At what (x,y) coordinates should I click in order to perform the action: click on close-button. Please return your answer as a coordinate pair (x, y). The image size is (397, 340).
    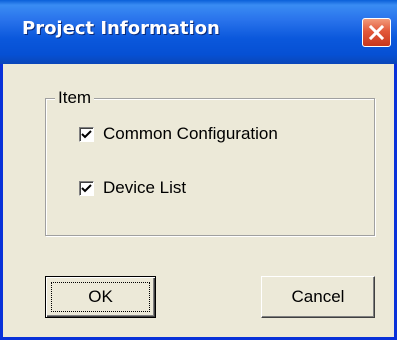
    Looking at the image, I should click on (376, 32).